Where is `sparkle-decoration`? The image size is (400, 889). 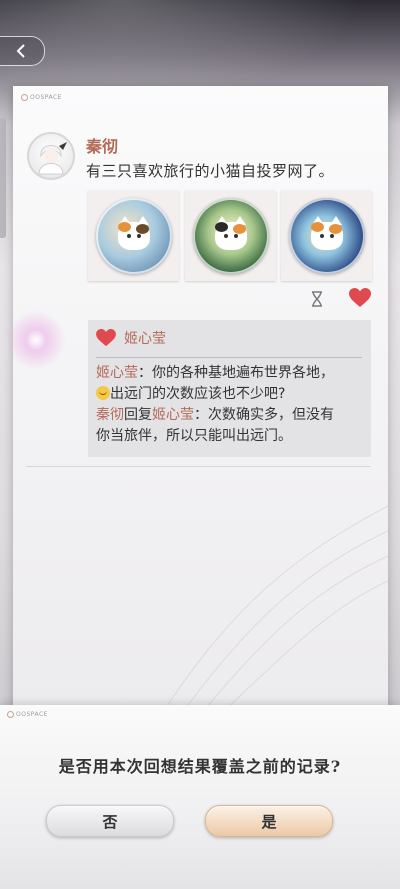
sparkle-decoration is located at coordinates (36, 340).